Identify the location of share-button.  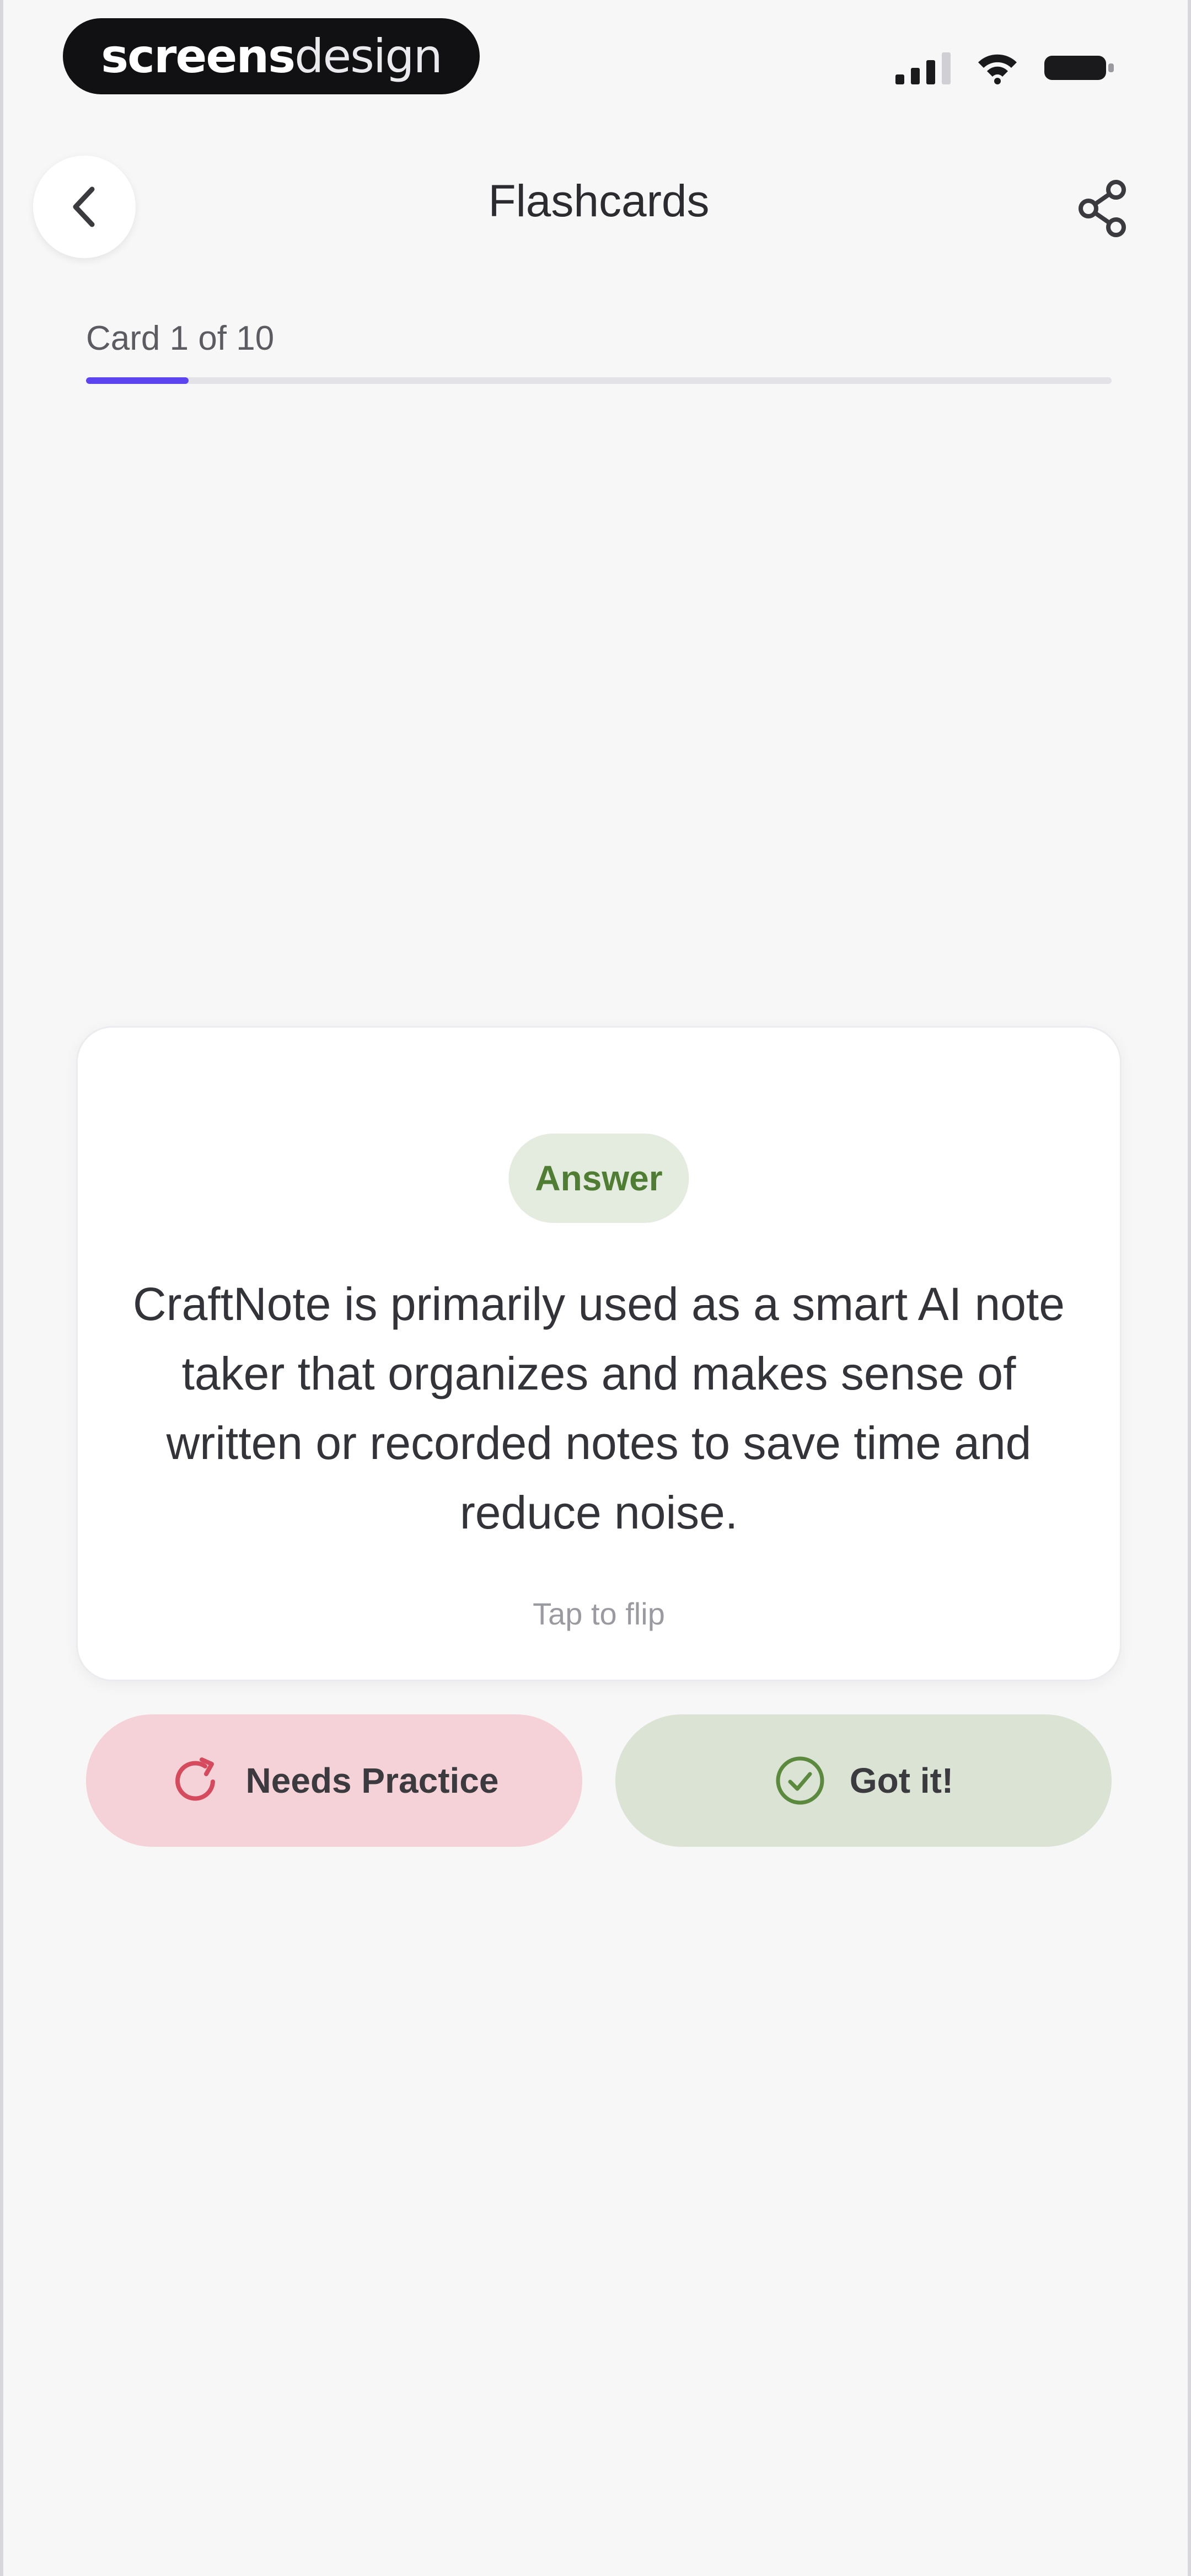
(1103, 208).